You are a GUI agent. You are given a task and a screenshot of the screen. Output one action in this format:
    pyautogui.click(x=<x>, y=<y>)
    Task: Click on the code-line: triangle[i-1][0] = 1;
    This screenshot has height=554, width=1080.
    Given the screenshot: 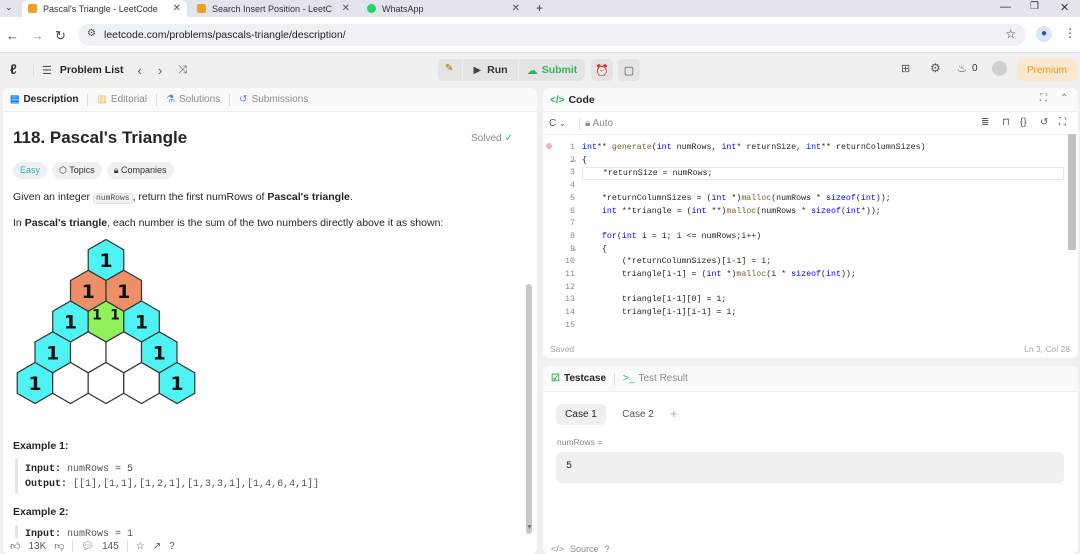 What is the action you would take?
    pyautogui.click(x=654, y=300)
    